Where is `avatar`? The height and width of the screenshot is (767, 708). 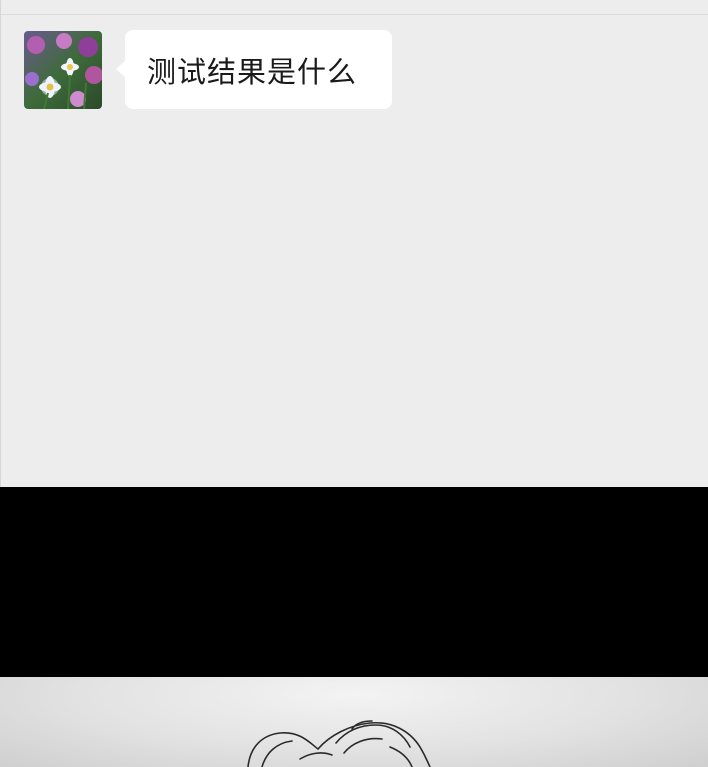 avatar is located at coordinates (63, 70).